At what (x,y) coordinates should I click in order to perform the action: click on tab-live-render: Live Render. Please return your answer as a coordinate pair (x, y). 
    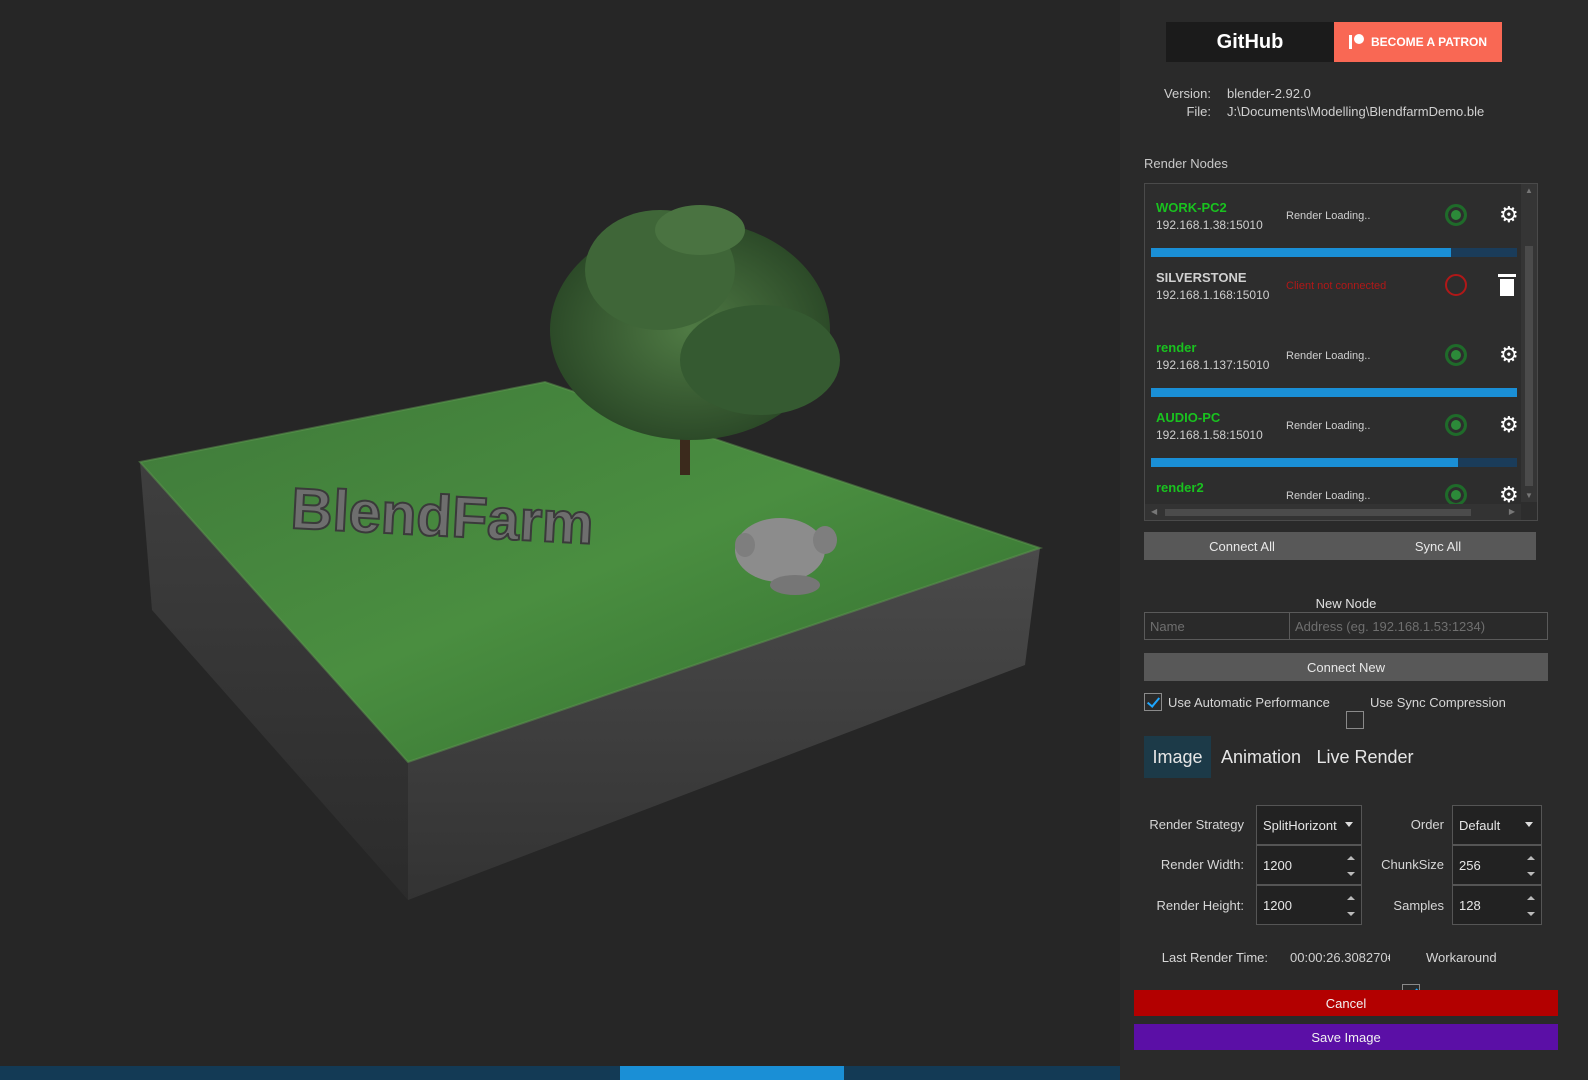
    Looking at the image, I should click on (1365, 757).